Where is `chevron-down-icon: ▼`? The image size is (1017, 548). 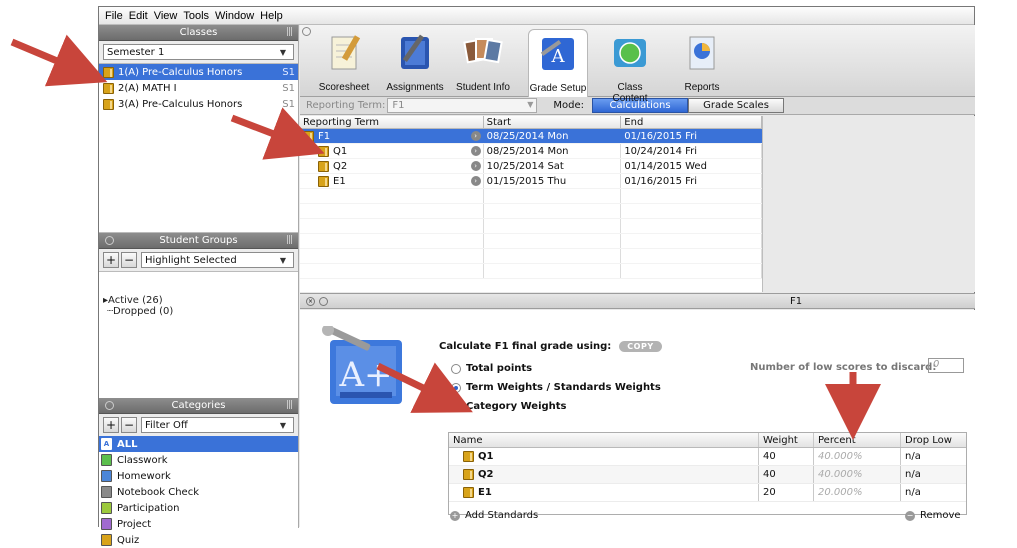 chevron-down-icon: ▼ is located at coordinates (283, 425).